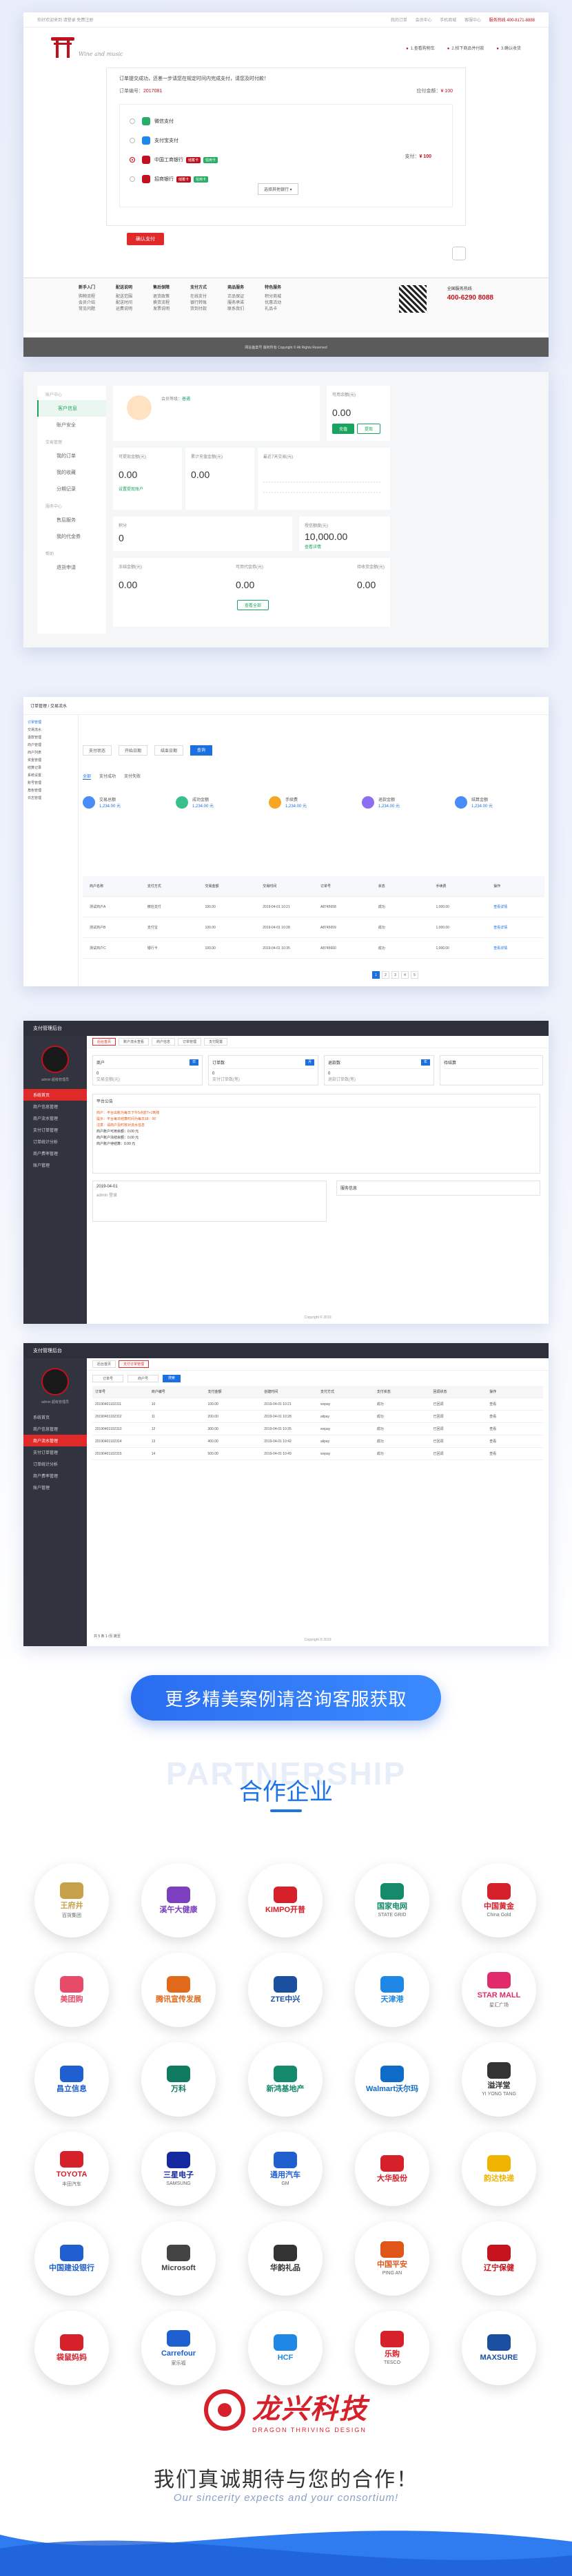 The height and width of the screenshot is (2576, 572). Describe the element at coordinates (286, 122) in the screenshot. I see `bank-option-wechat: 微信支付` at that location.